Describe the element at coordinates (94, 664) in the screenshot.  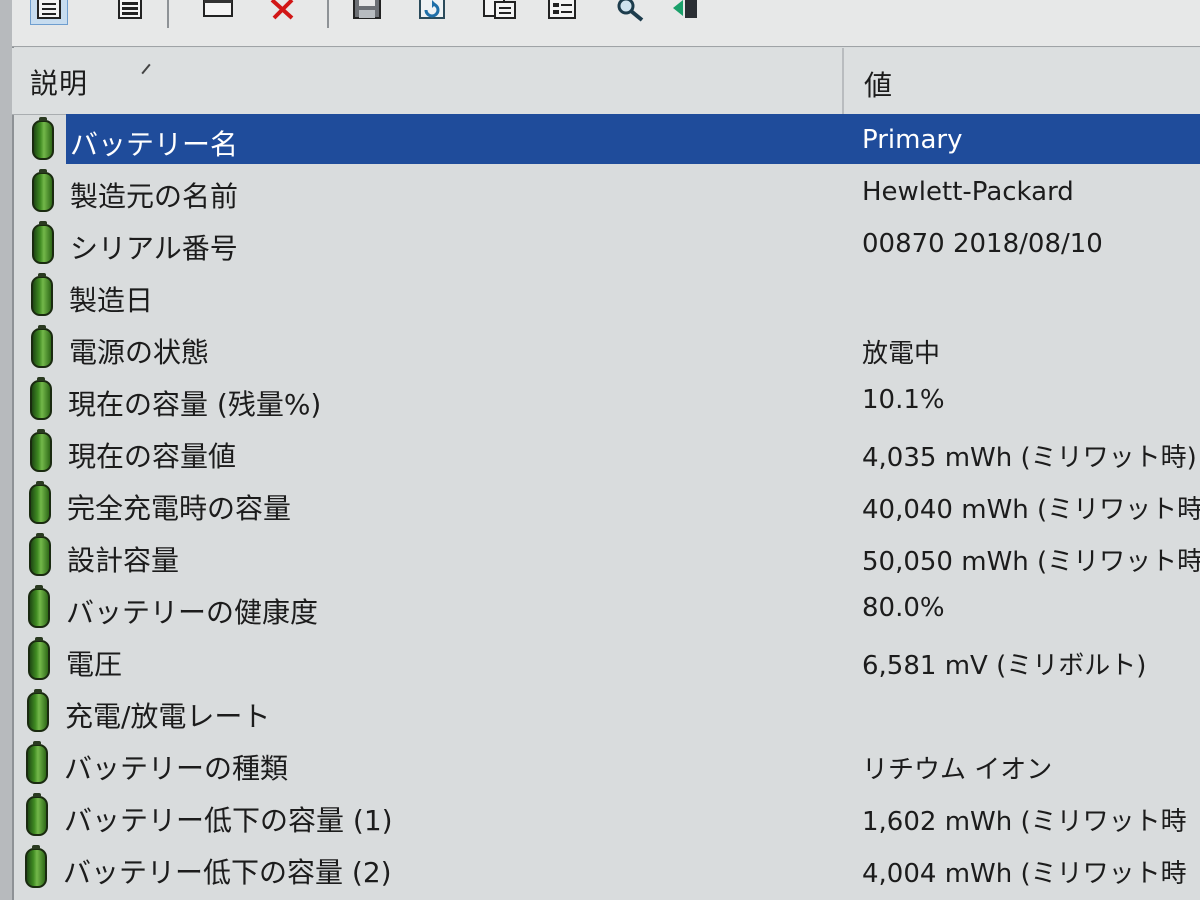
I see `row-description: 電圧` at that location.